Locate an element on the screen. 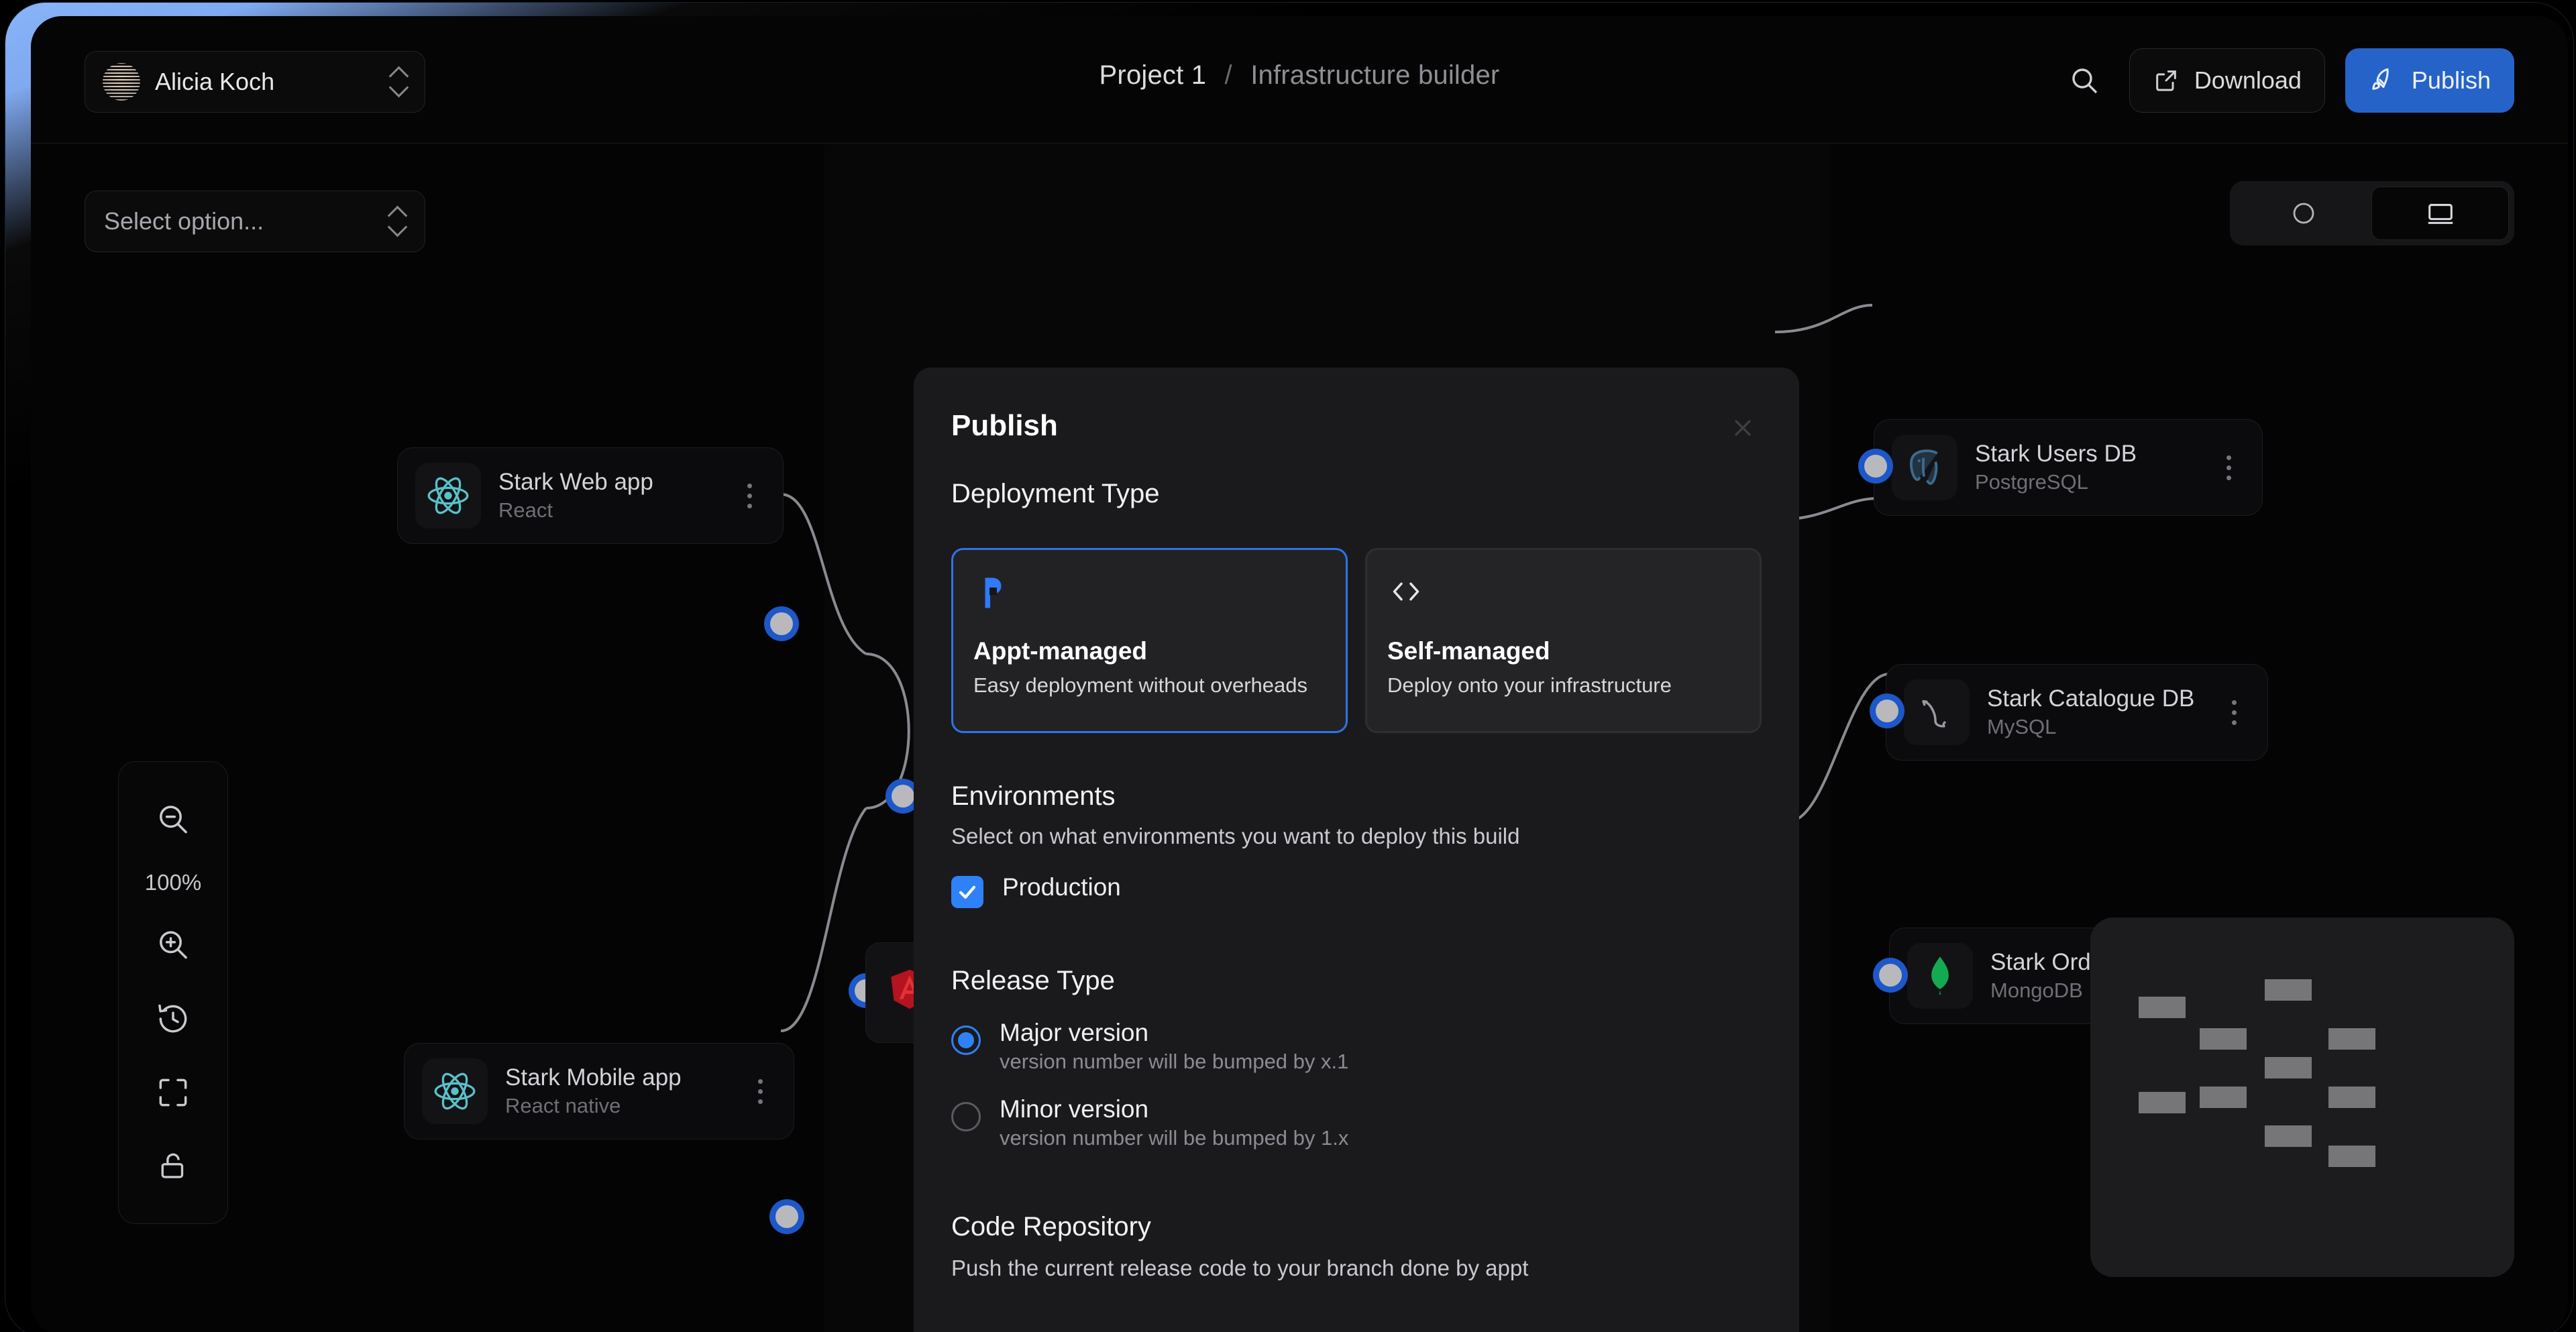 The image size is (2576, 1332). node-subtitle: React native is located at coordinates (563, 1105).